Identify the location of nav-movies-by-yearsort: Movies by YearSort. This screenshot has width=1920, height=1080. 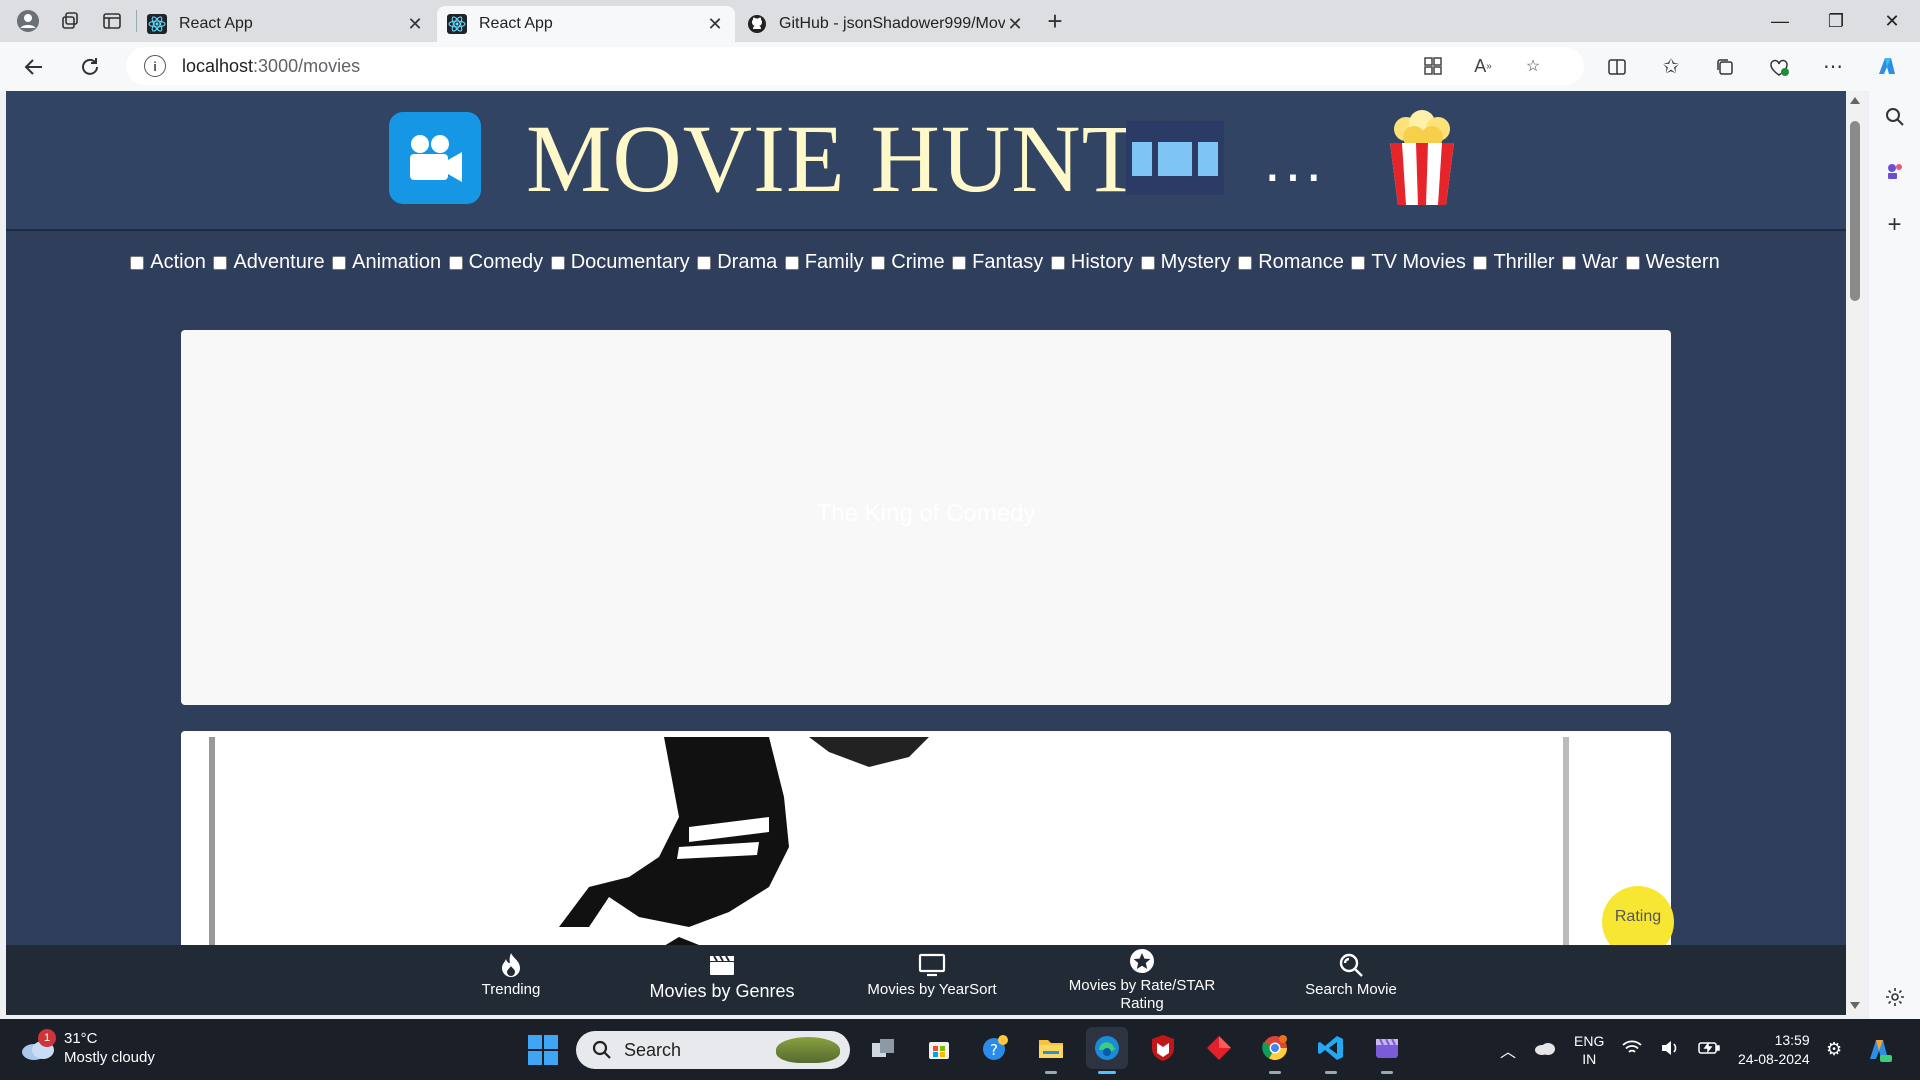
(932, 974).